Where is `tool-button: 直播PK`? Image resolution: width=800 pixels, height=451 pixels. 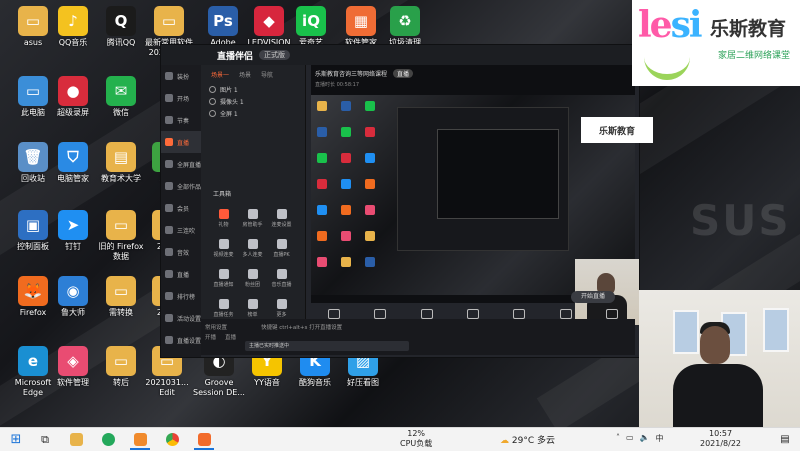 tool-button: 直播PK is located at coordinates (281, 250).